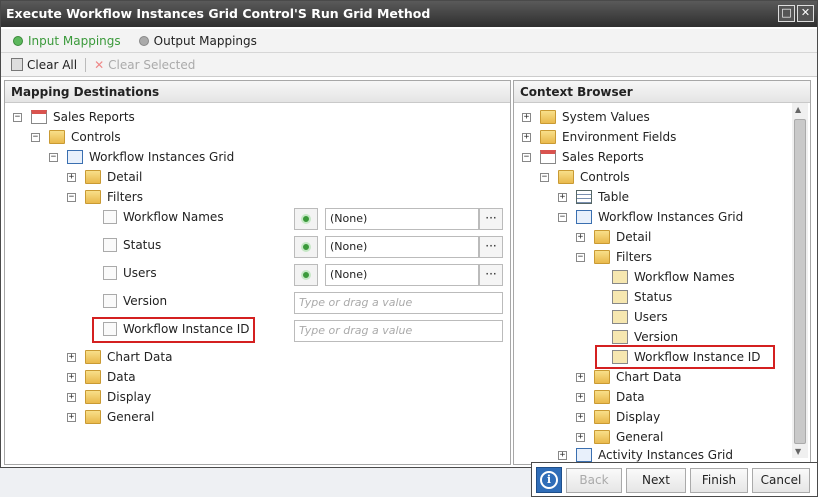 The height and width of the screenshot is (497, 818). I want to click on tab-output-mappings: Output Mappings, so click(197, 41).